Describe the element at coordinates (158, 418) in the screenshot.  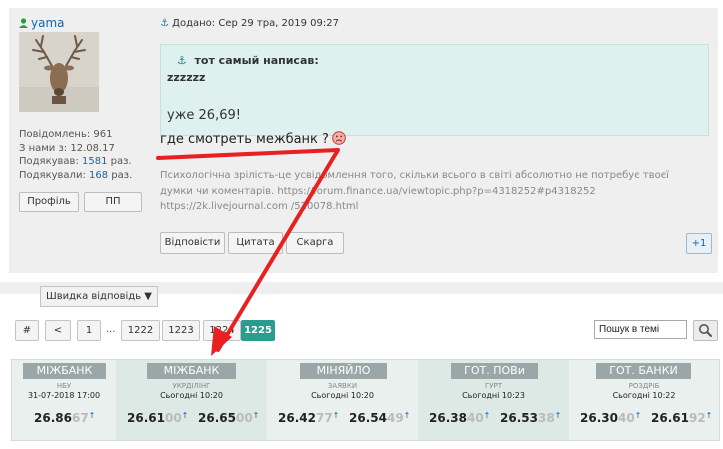
I see `ticker-rate: 26.6100↑` at that location.